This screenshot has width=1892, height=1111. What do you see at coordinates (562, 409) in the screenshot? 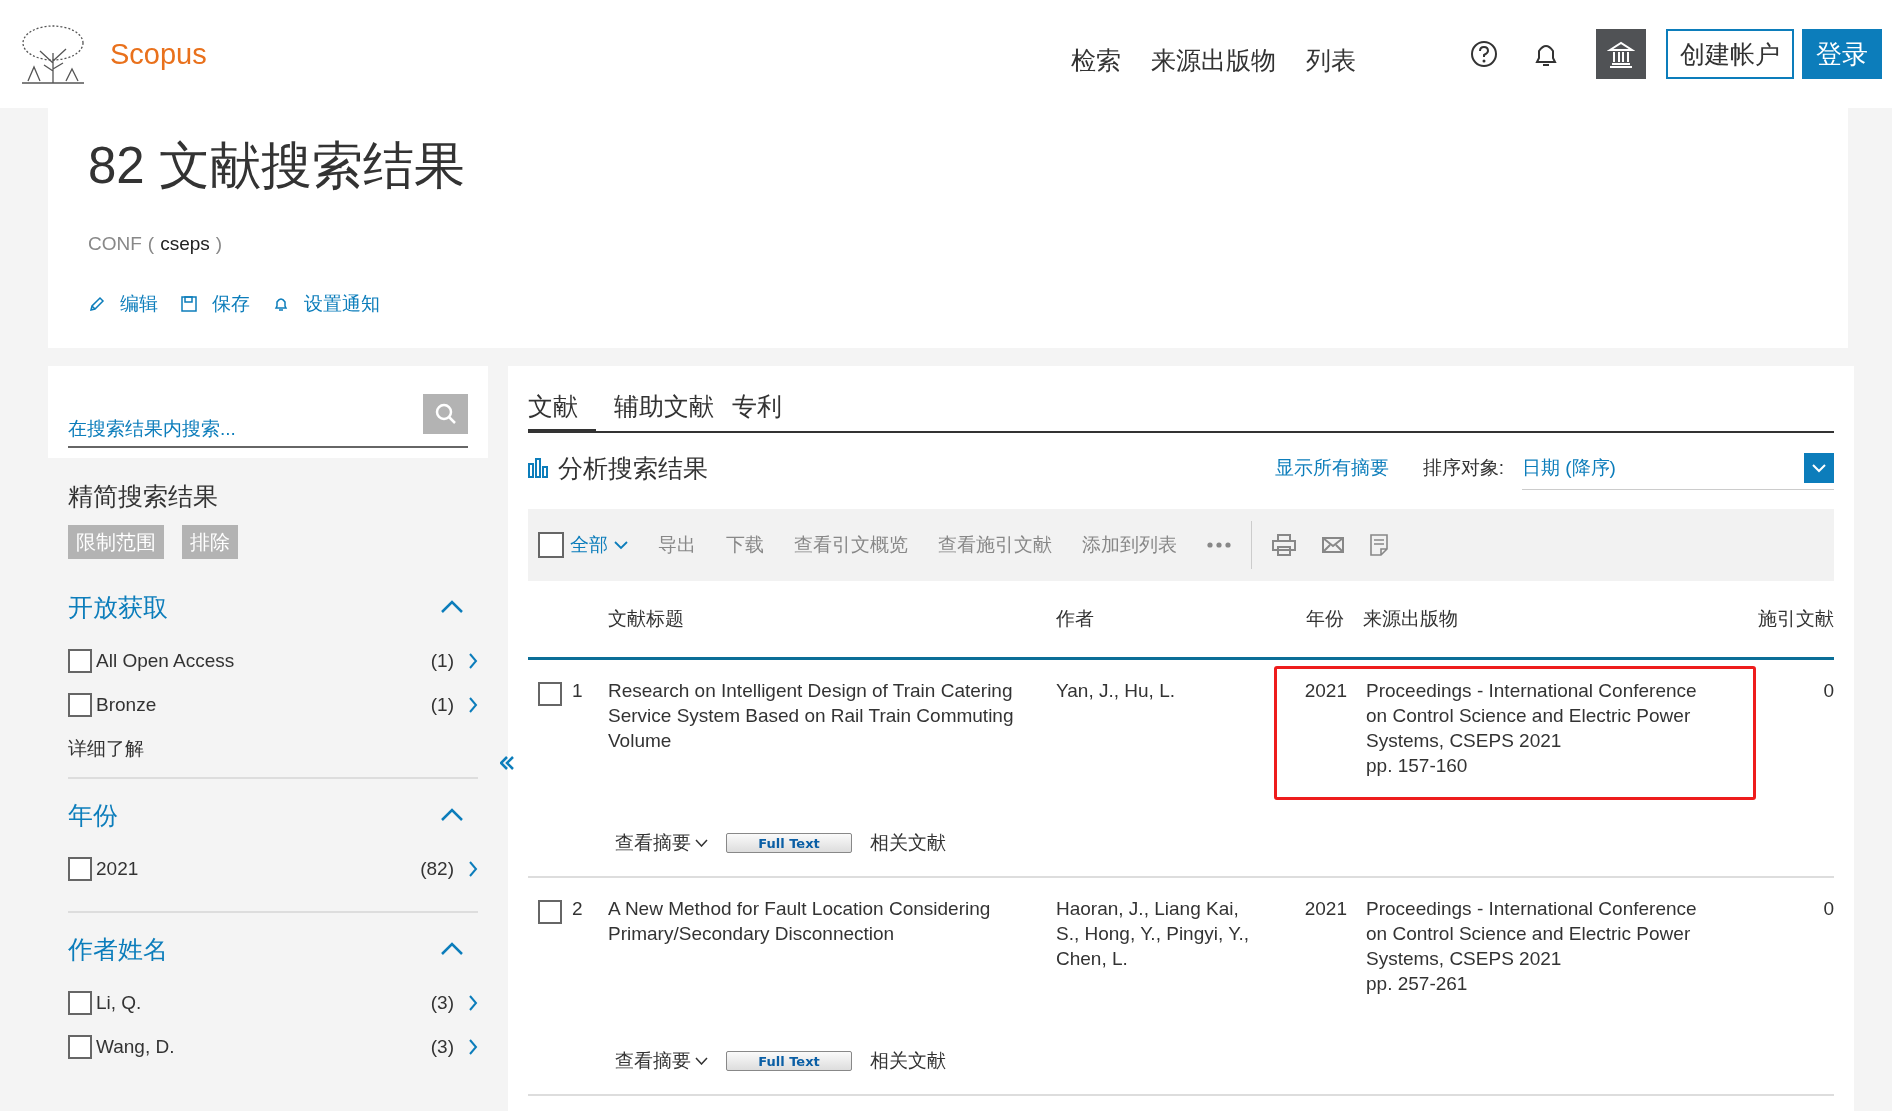
I see `tab: 文献` at bounding box center [562, 409].